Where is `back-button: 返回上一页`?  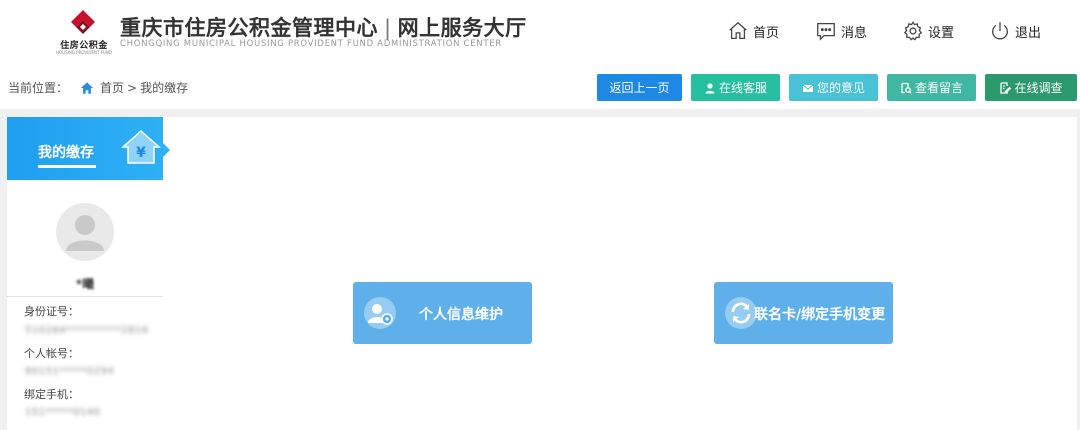 back-button: 返回上一页 is located at coordinates (639, 87).